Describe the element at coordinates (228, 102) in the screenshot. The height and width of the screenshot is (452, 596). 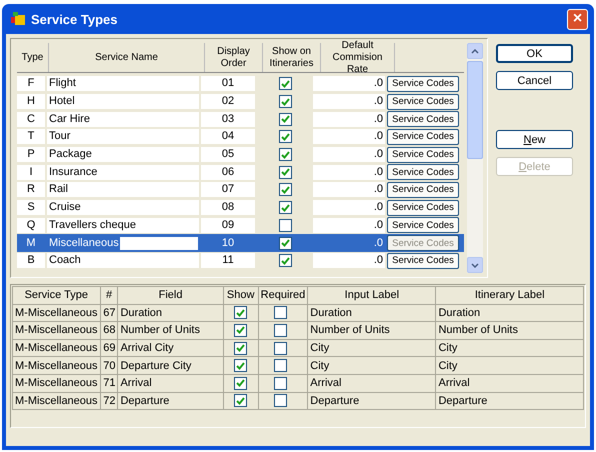
I see `table-cell: 02` at that location.